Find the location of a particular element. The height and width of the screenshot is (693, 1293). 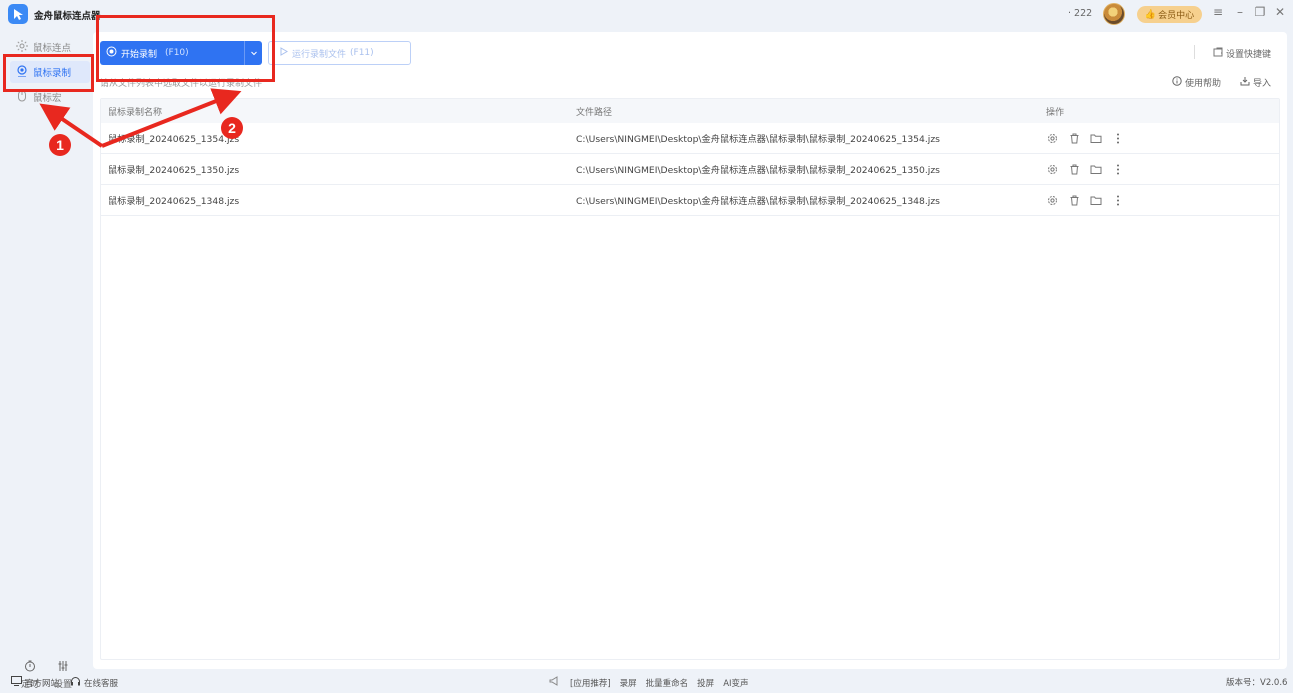

file-name: 鼠标录制_20240625_1350.jzs is located at coordinates (174, 170).